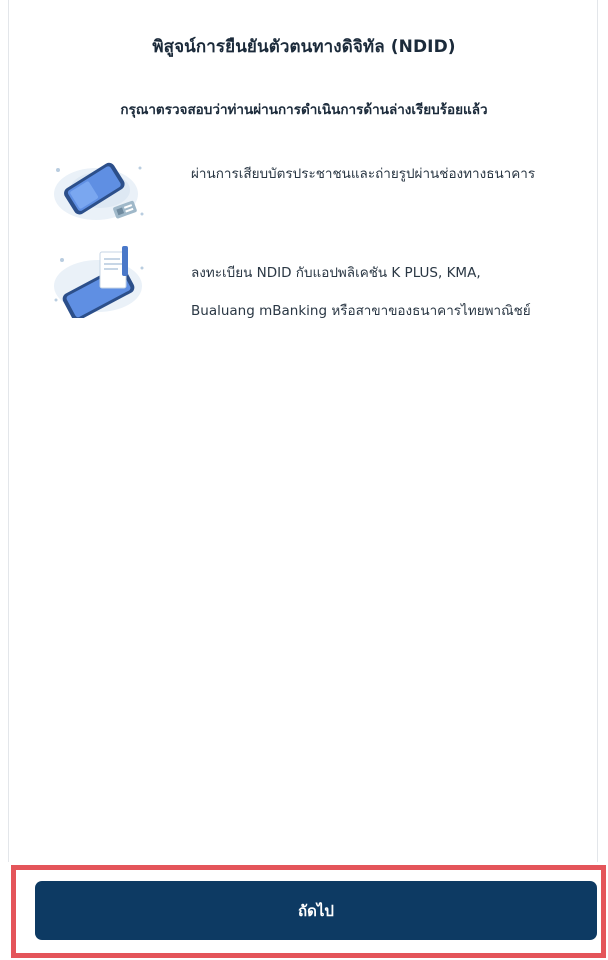 This screenshot has width=608, height=960. What do you see at coordinates (98, 279) in the screenshot?
I see `phone-document-icon` at bounding box center [98, 279].